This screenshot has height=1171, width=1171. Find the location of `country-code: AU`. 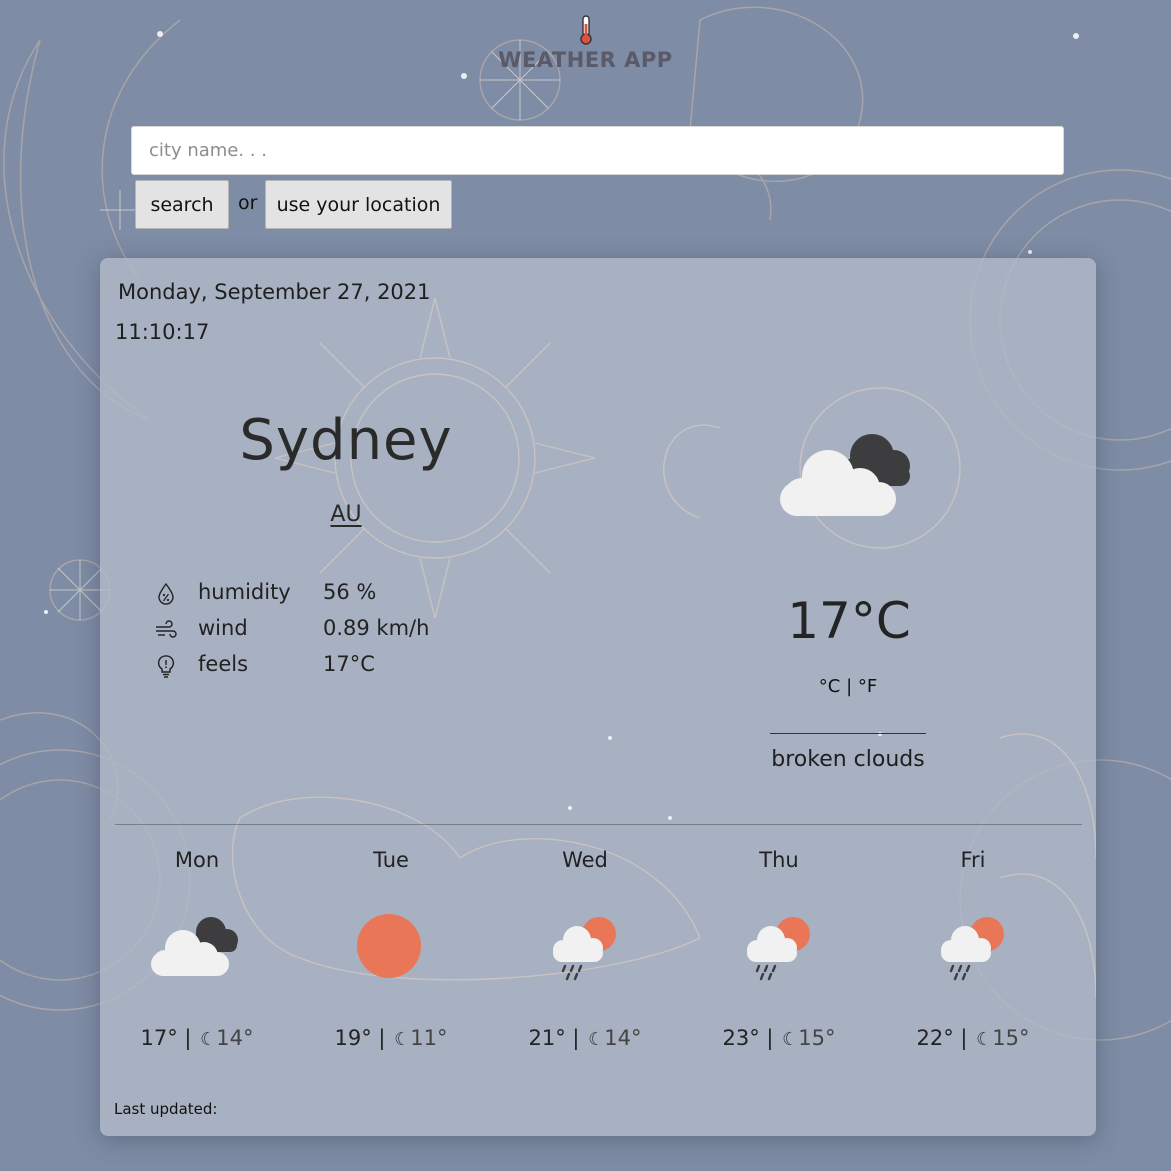

country-code: AU is located at coordinates (346, 514).